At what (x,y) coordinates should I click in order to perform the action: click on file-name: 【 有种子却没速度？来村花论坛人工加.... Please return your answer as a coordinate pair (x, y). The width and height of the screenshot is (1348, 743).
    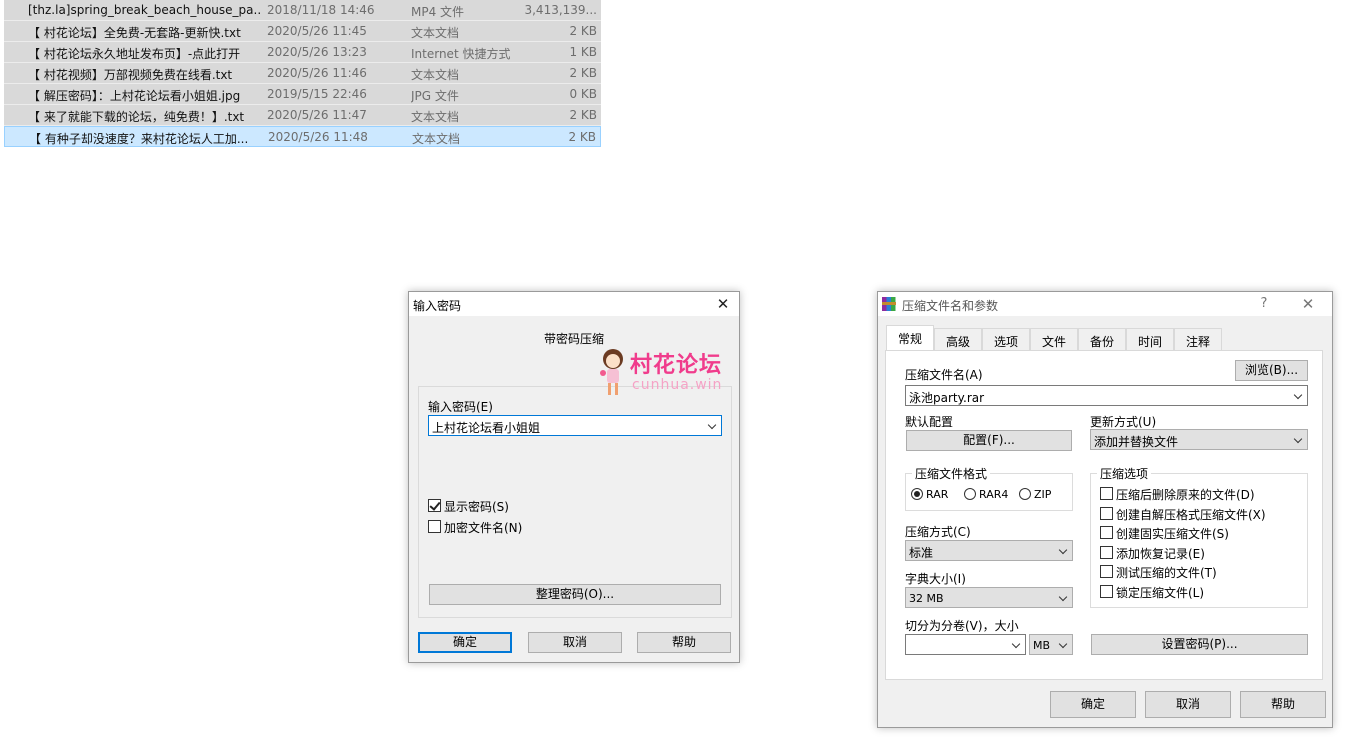
    Looking at the image, I should click on (139, 139).